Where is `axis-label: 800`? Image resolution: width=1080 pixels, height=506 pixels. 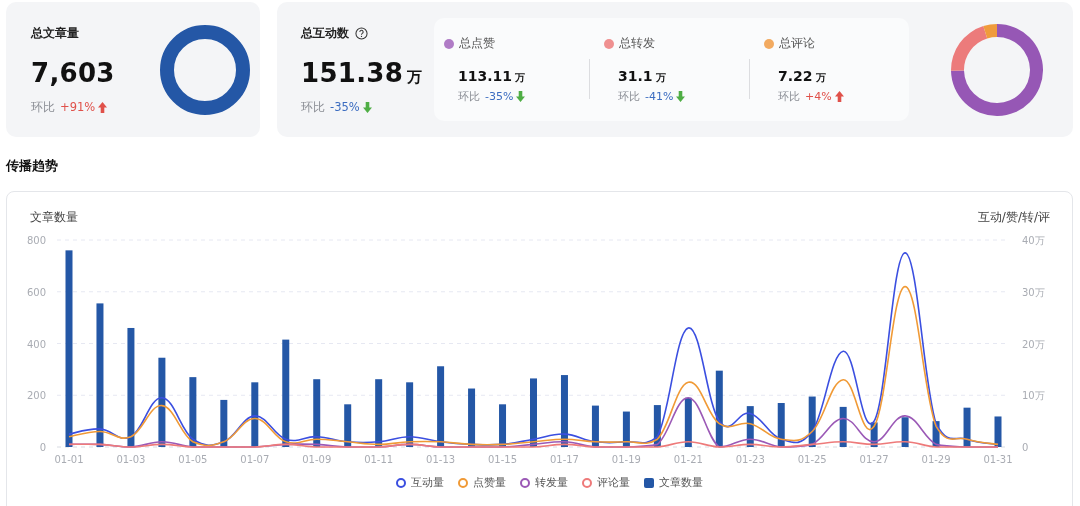
axis-label: 800 is located at coordinates (36, 240).